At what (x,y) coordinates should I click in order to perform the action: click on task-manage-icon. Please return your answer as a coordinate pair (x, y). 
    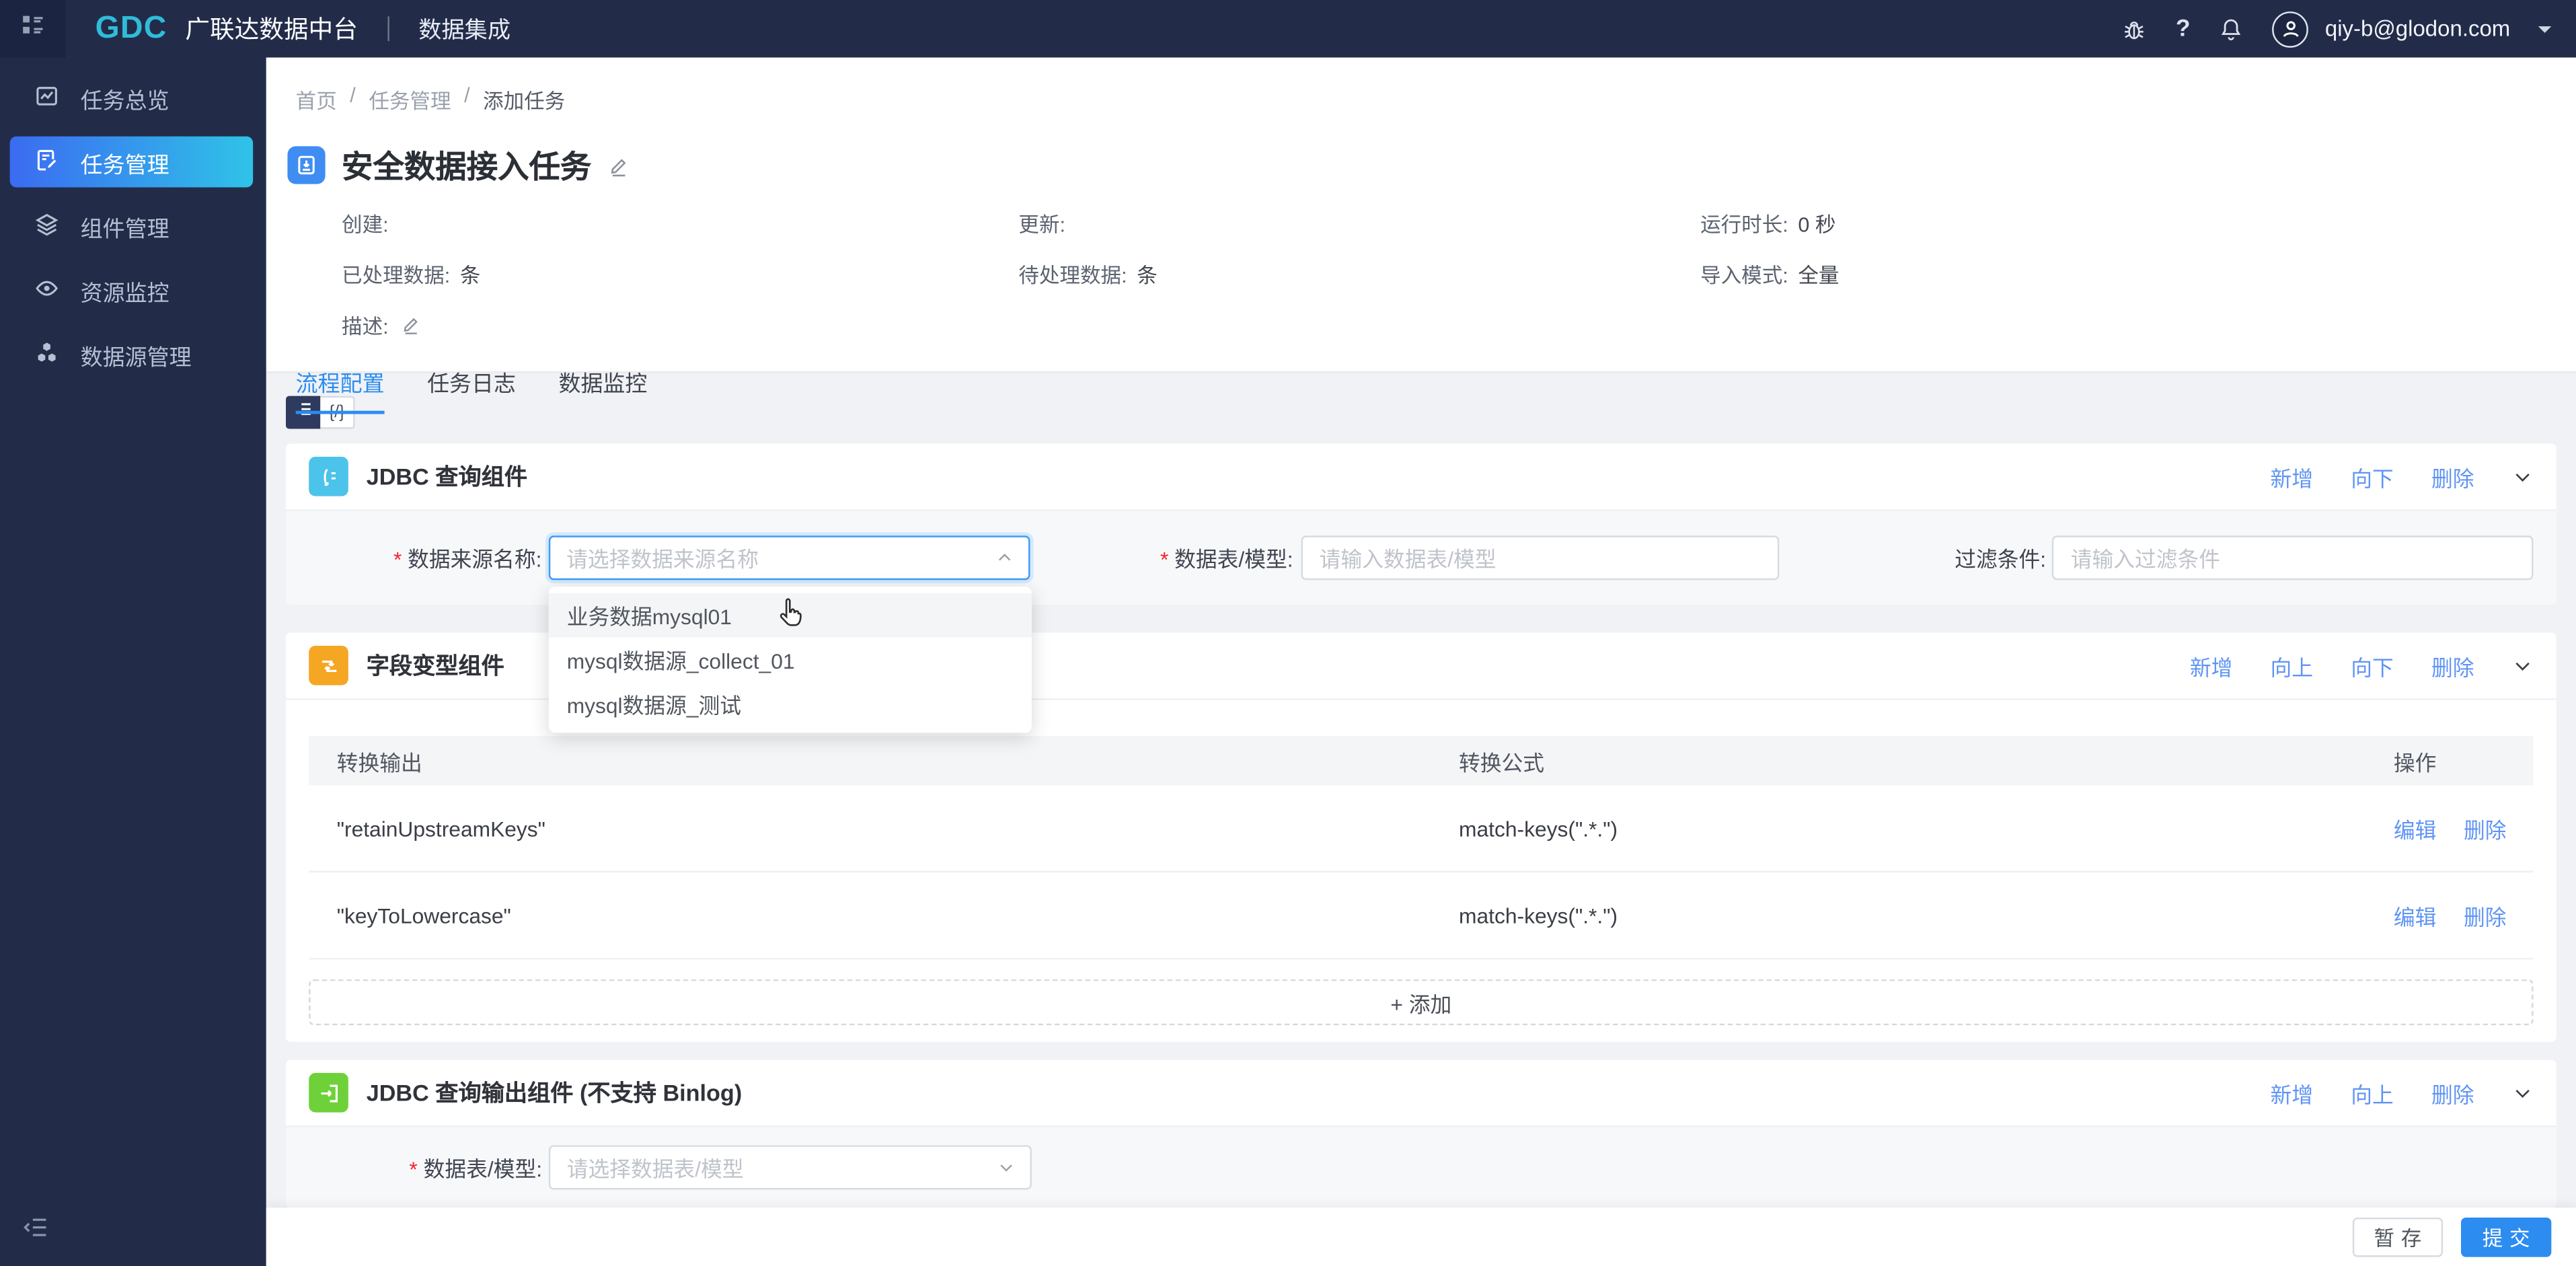
    Looking at the image, I should click on (46, 162).